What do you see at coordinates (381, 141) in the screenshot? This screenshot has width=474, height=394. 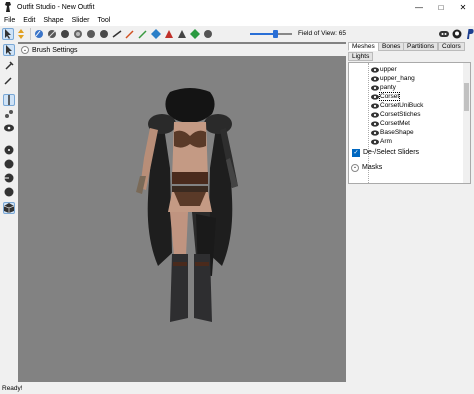 I see `mesh-list-item: Arm` at bounding box center [381, 141].